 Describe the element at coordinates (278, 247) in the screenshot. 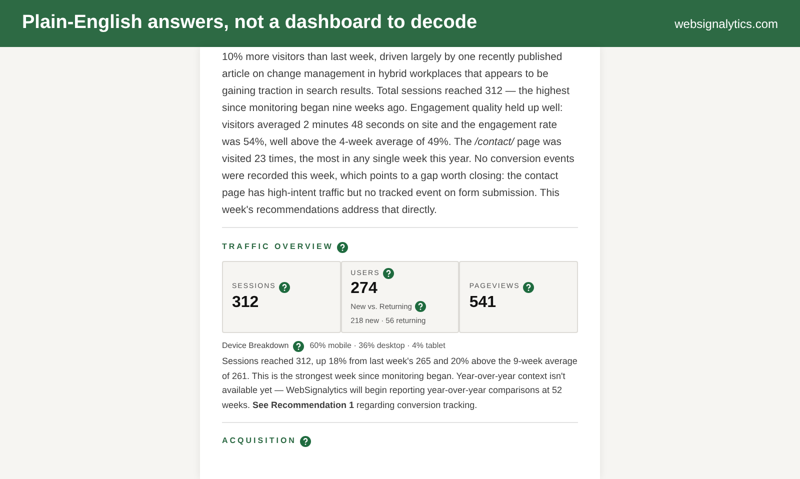

I see `section-heading: TRAFFIC OVERVIEW` at that location.